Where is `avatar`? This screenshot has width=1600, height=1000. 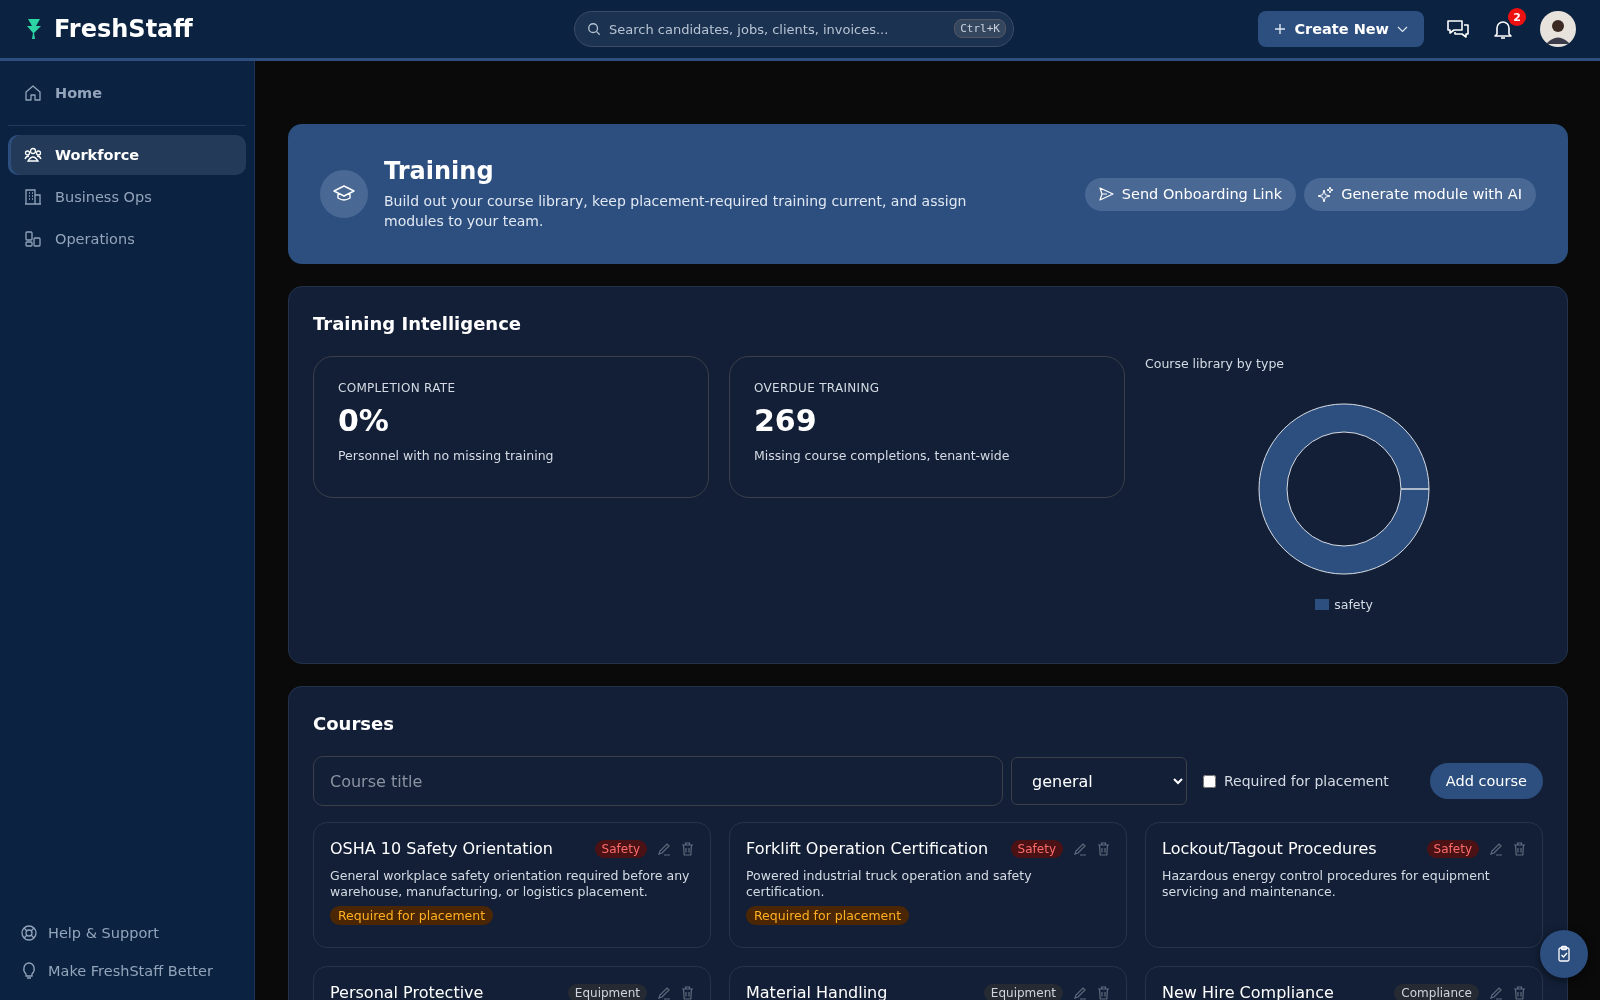
avatar is located at coordinates (1558, 29).